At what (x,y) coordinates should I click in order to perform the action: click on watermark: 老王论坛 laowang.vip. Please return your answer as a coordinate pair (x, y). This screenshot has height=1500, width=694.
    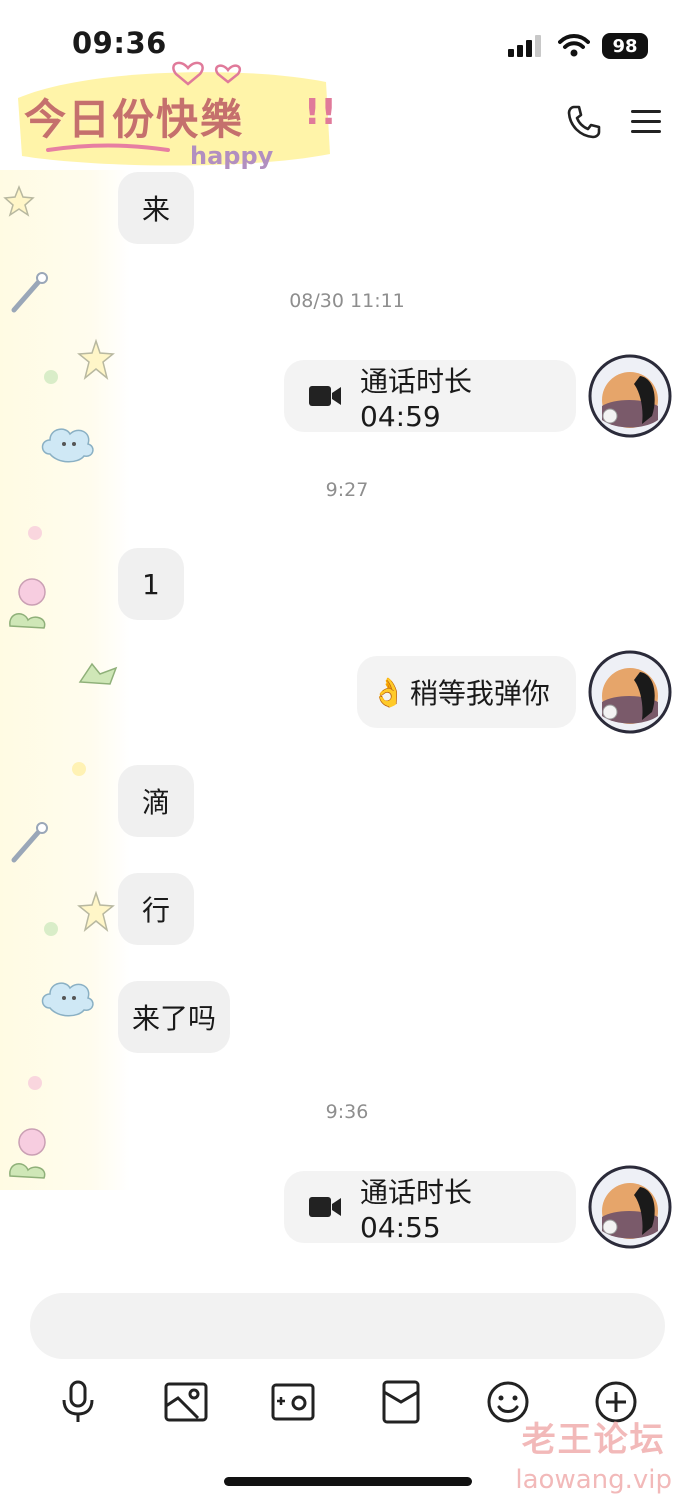
    Looking at the image, I should click on (593, 1453).